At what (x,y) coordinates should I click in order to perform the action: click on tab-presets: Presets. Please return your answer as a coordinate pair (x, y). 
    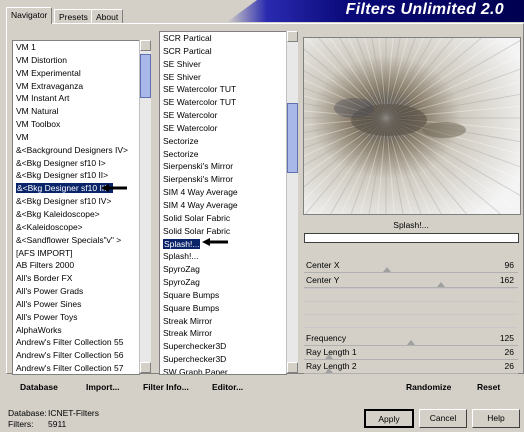
    Looking at the image, I should click on (73, 16).